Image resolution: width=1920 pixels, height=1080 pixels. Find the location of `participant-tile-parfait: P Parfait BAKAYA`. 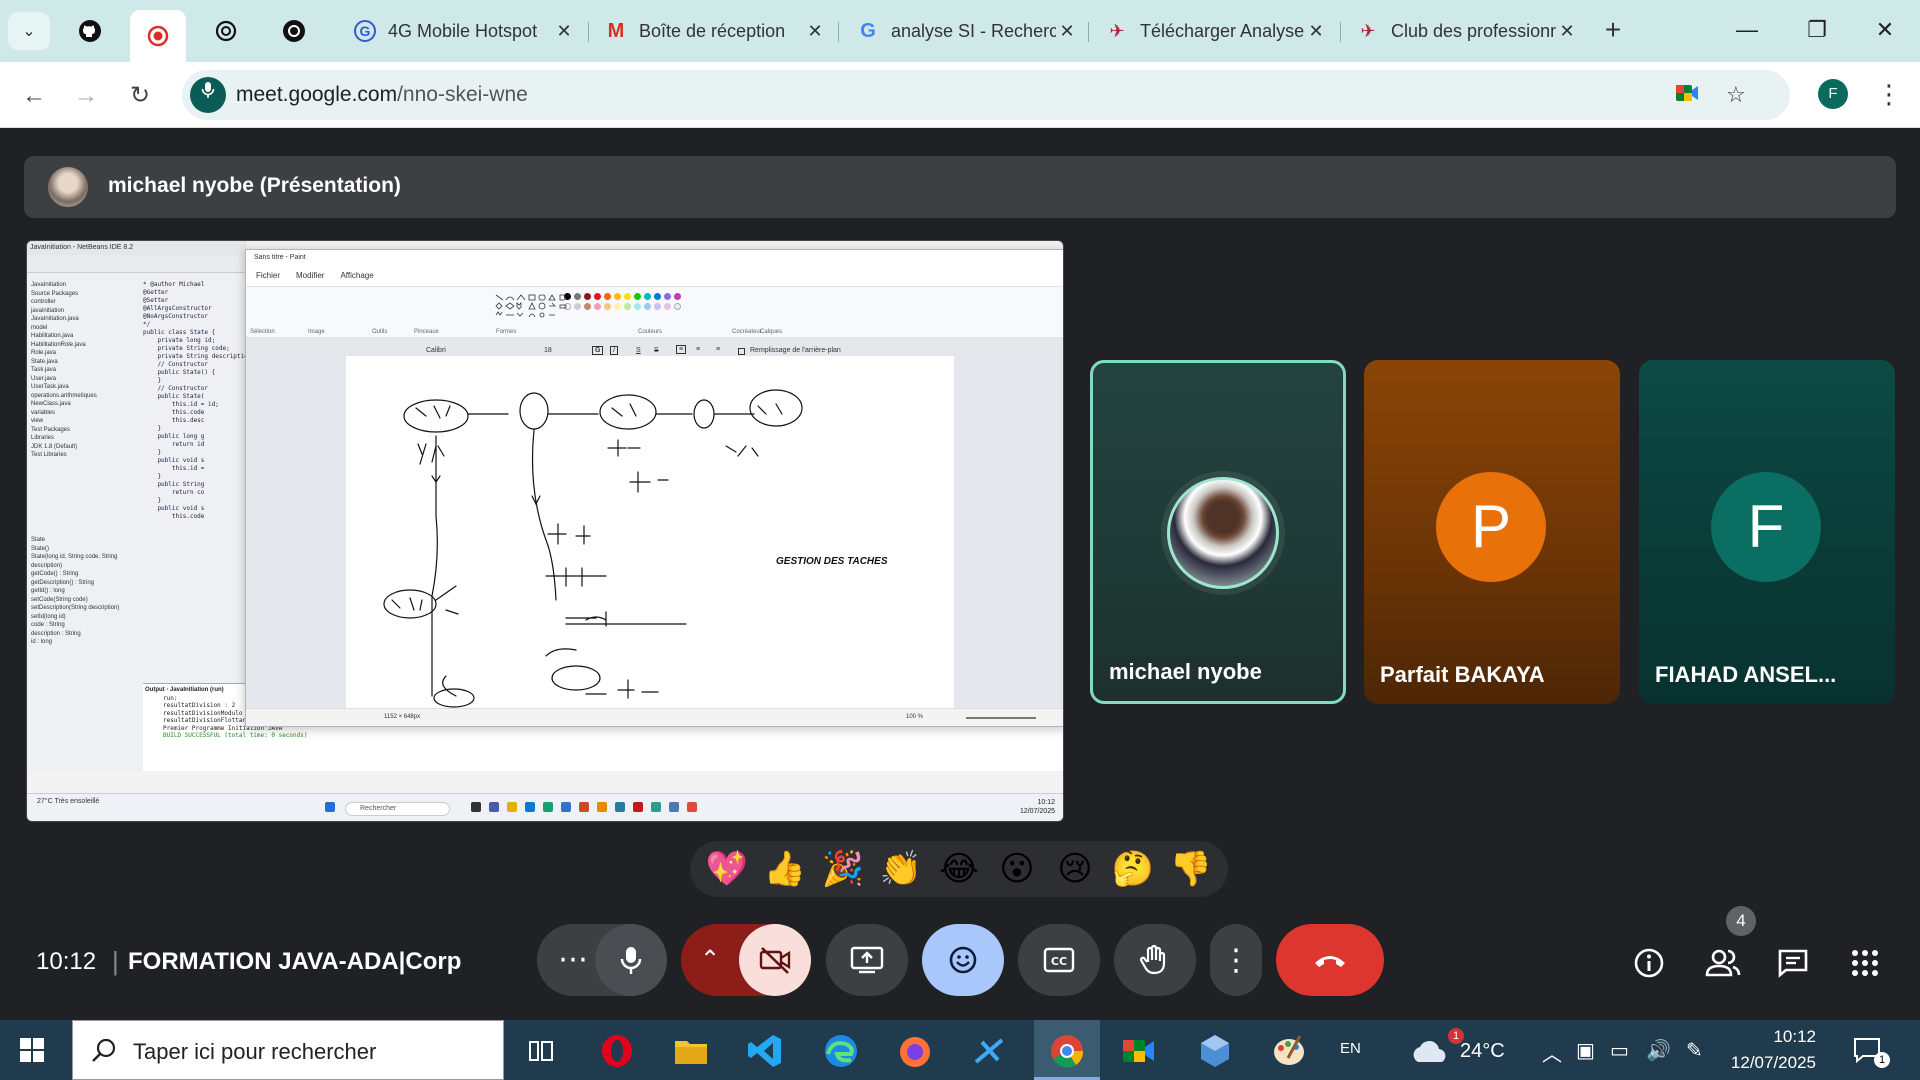

participant-tile-parfait: P Parfait BAKAYA is located at coordinates (1492, 532).